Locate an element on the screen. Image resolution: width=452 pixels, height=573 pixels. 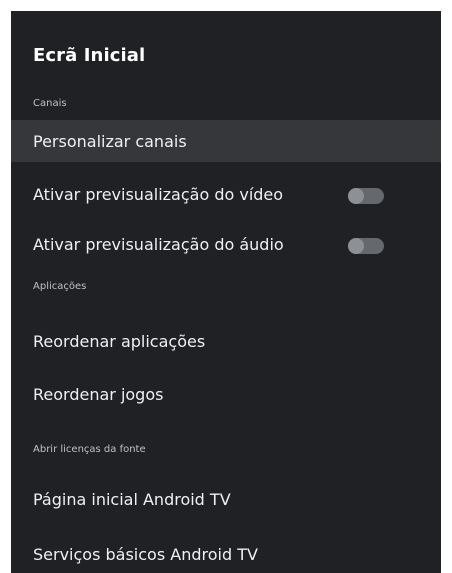
audio-preview-toggle is located at coordinates (366, 246).